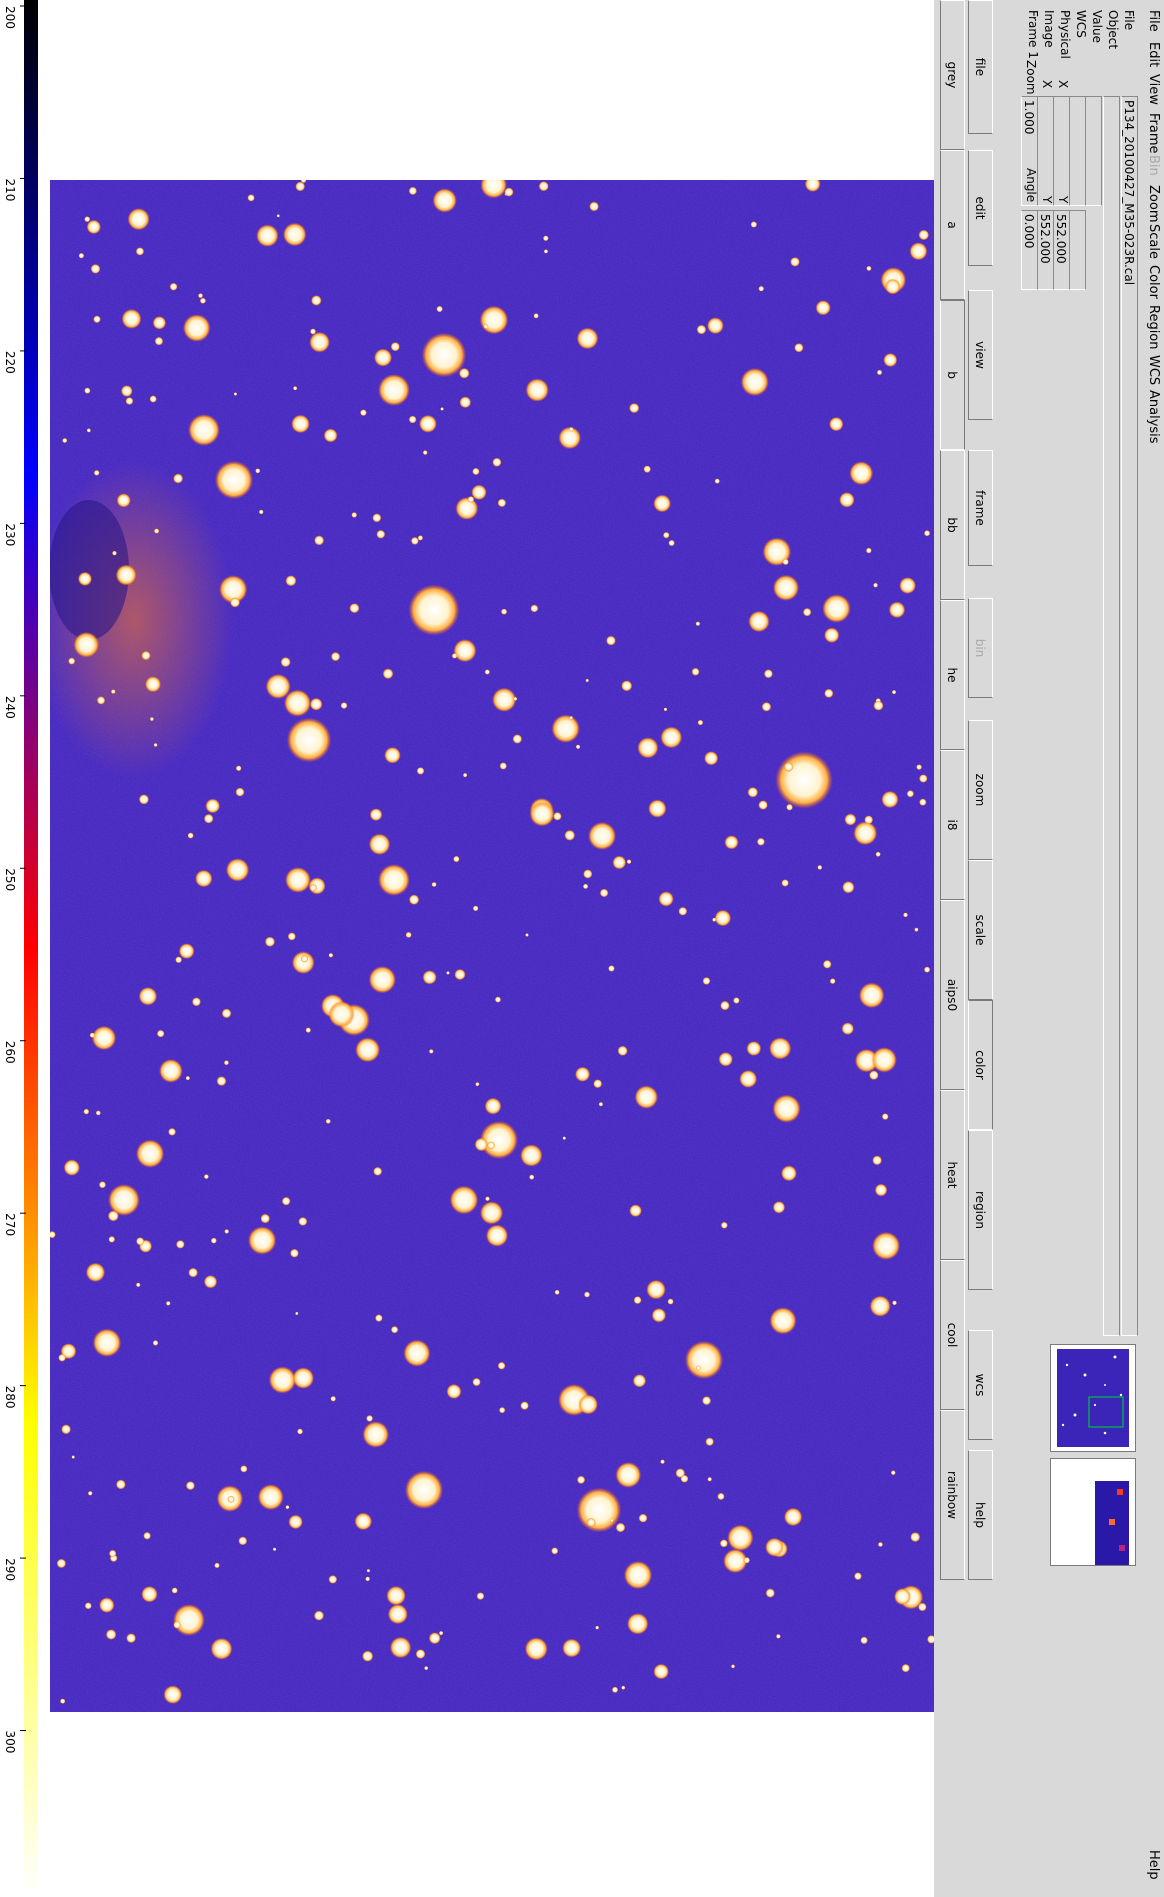  Describe the element at coordinates (1153, 133) in the screenshot. I see `menu-frame: Frame` at that location.